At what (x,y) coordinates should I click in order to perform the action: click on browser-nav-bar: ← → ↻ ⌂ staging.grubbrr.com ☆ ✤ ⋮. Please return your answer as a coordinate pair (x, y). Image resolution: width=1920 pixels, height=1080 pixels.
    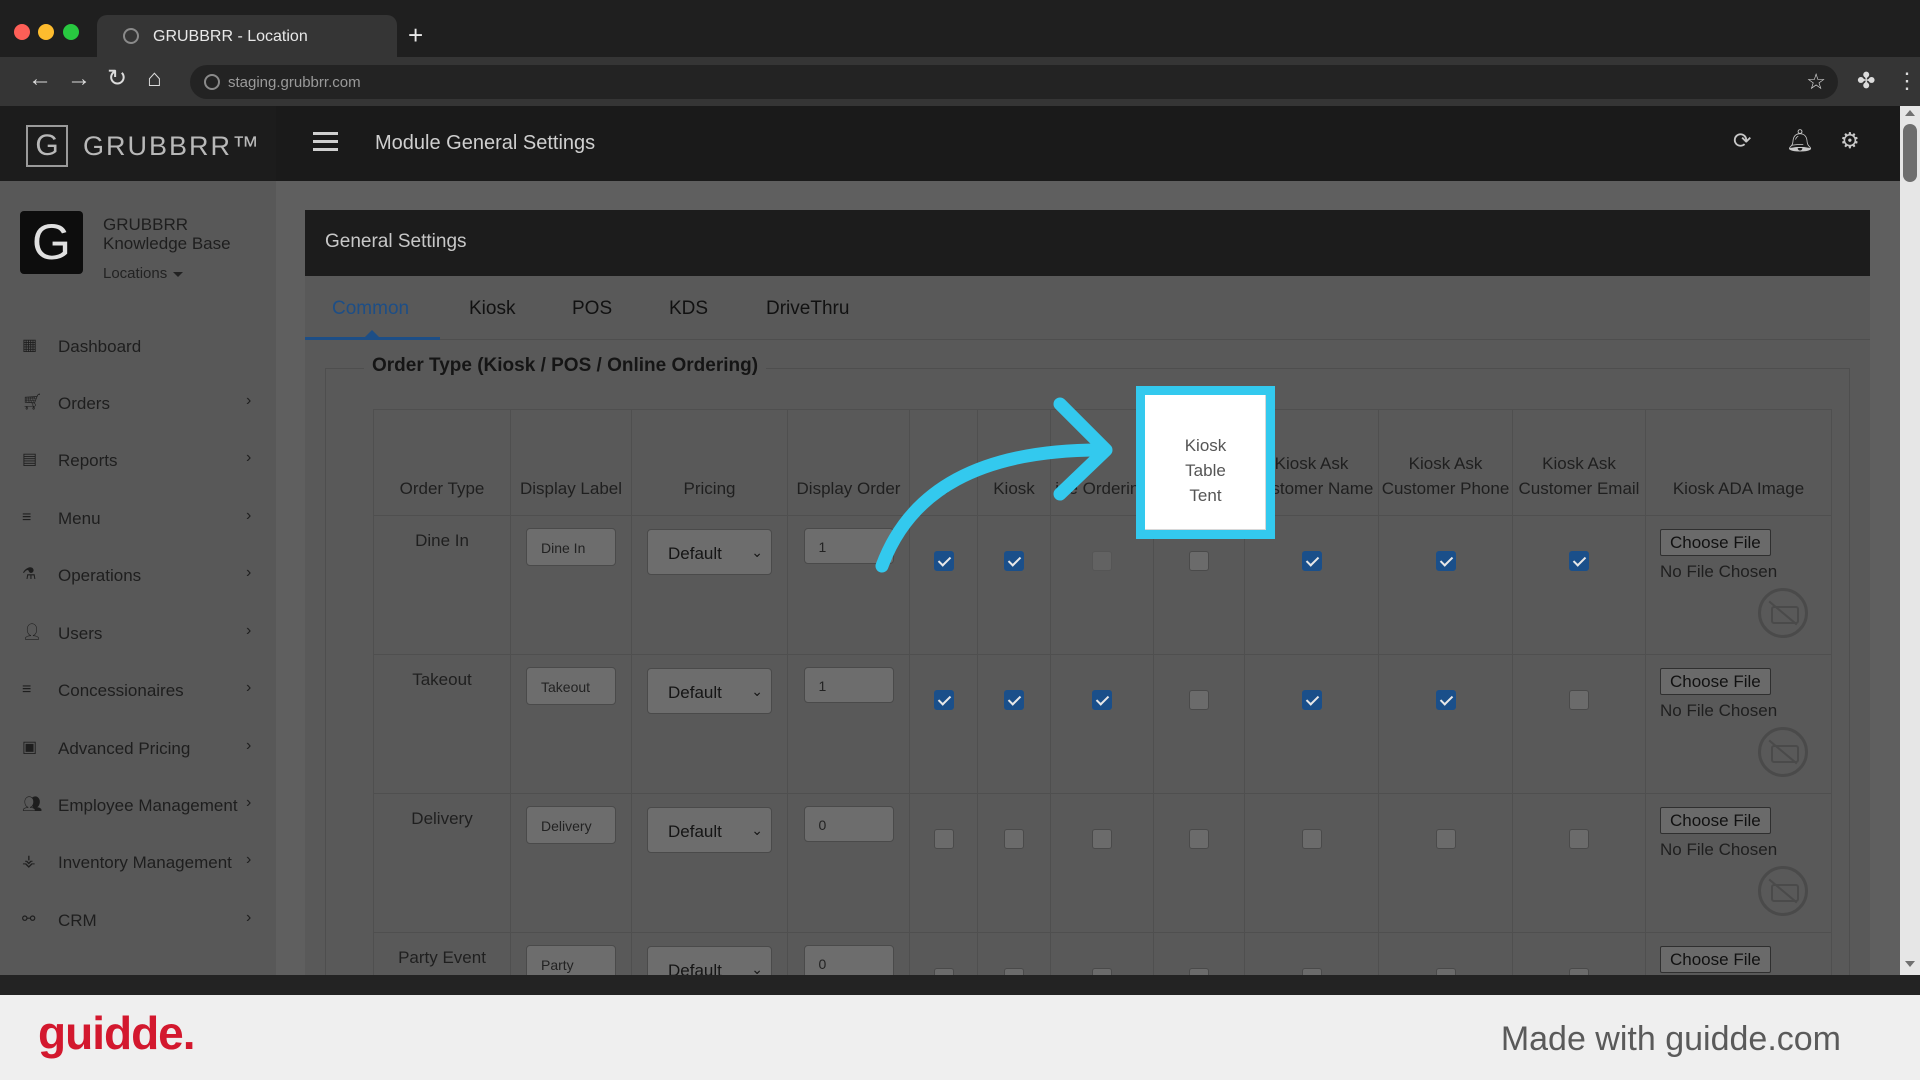
    Looking at the image, I should click on (960, 81).